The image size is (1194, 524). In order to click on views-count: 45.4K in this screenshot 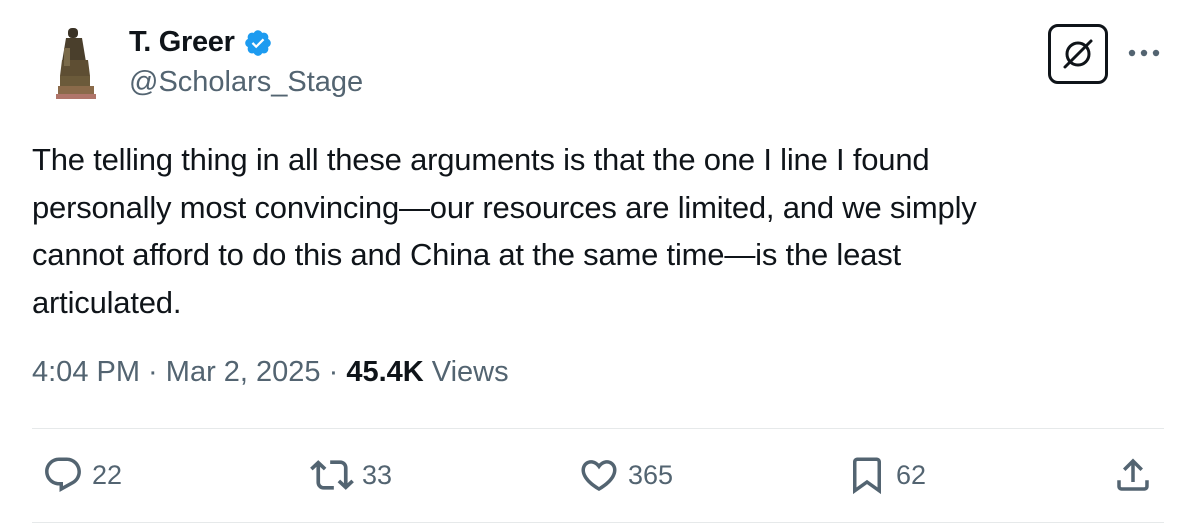, I will do `click(385, 372)`.